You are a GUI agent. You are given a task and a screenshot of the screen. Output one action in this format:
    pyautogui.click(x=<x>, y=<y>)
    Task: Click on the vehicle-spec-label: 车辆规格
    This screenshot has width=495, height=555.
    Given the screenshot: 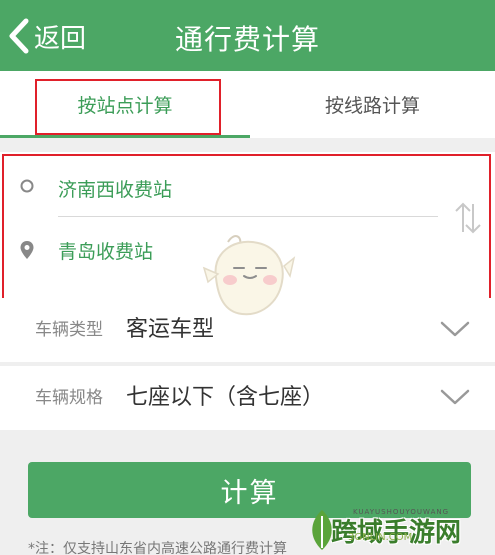 What is the action you would take?
    pyautogui.click(x=69, y=398)
    